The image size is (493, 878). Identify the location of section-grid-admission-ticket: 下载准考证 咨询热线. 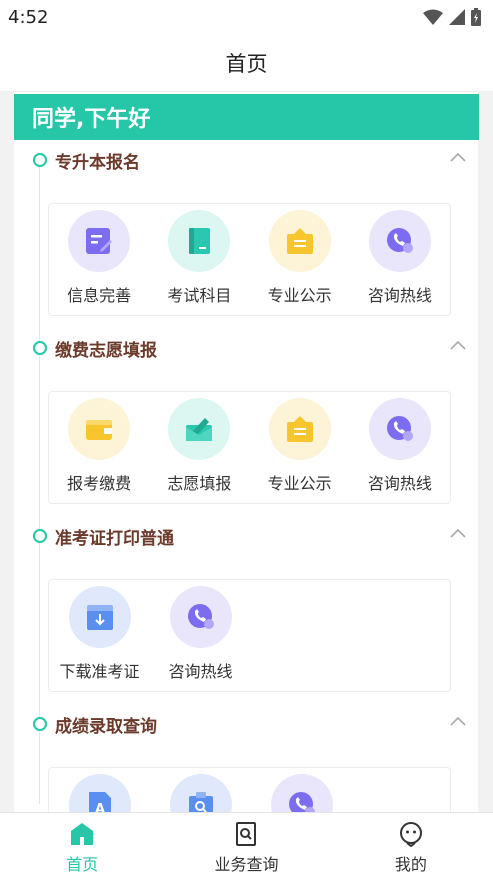
(249, 635).